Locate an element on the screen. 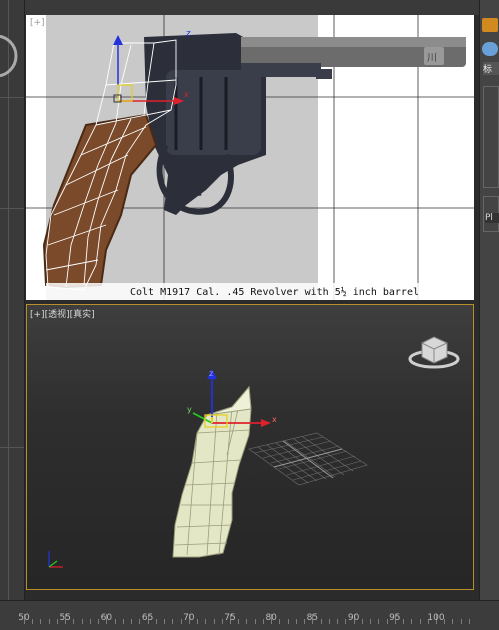  timeline-ruler: 50 55 60 65 70 75 80 85 90 95 100 is located at coordinates (249, 615).